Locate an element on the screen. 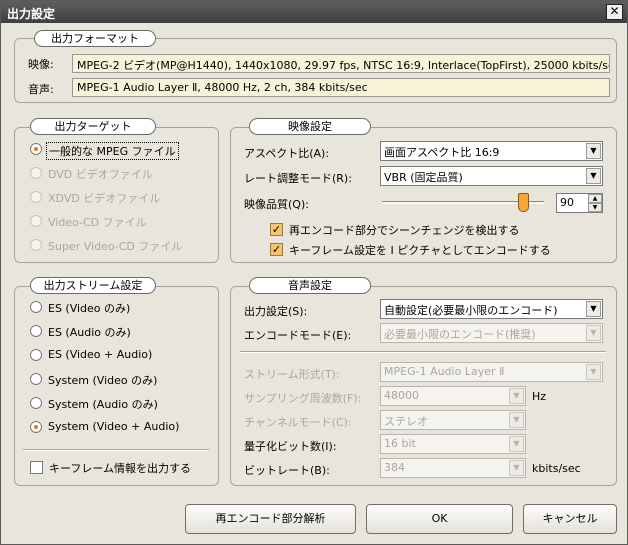  stream-format-select: MPEG-1 Audio Layer Ⅱ ▼ is located at coordinates (491, 372).